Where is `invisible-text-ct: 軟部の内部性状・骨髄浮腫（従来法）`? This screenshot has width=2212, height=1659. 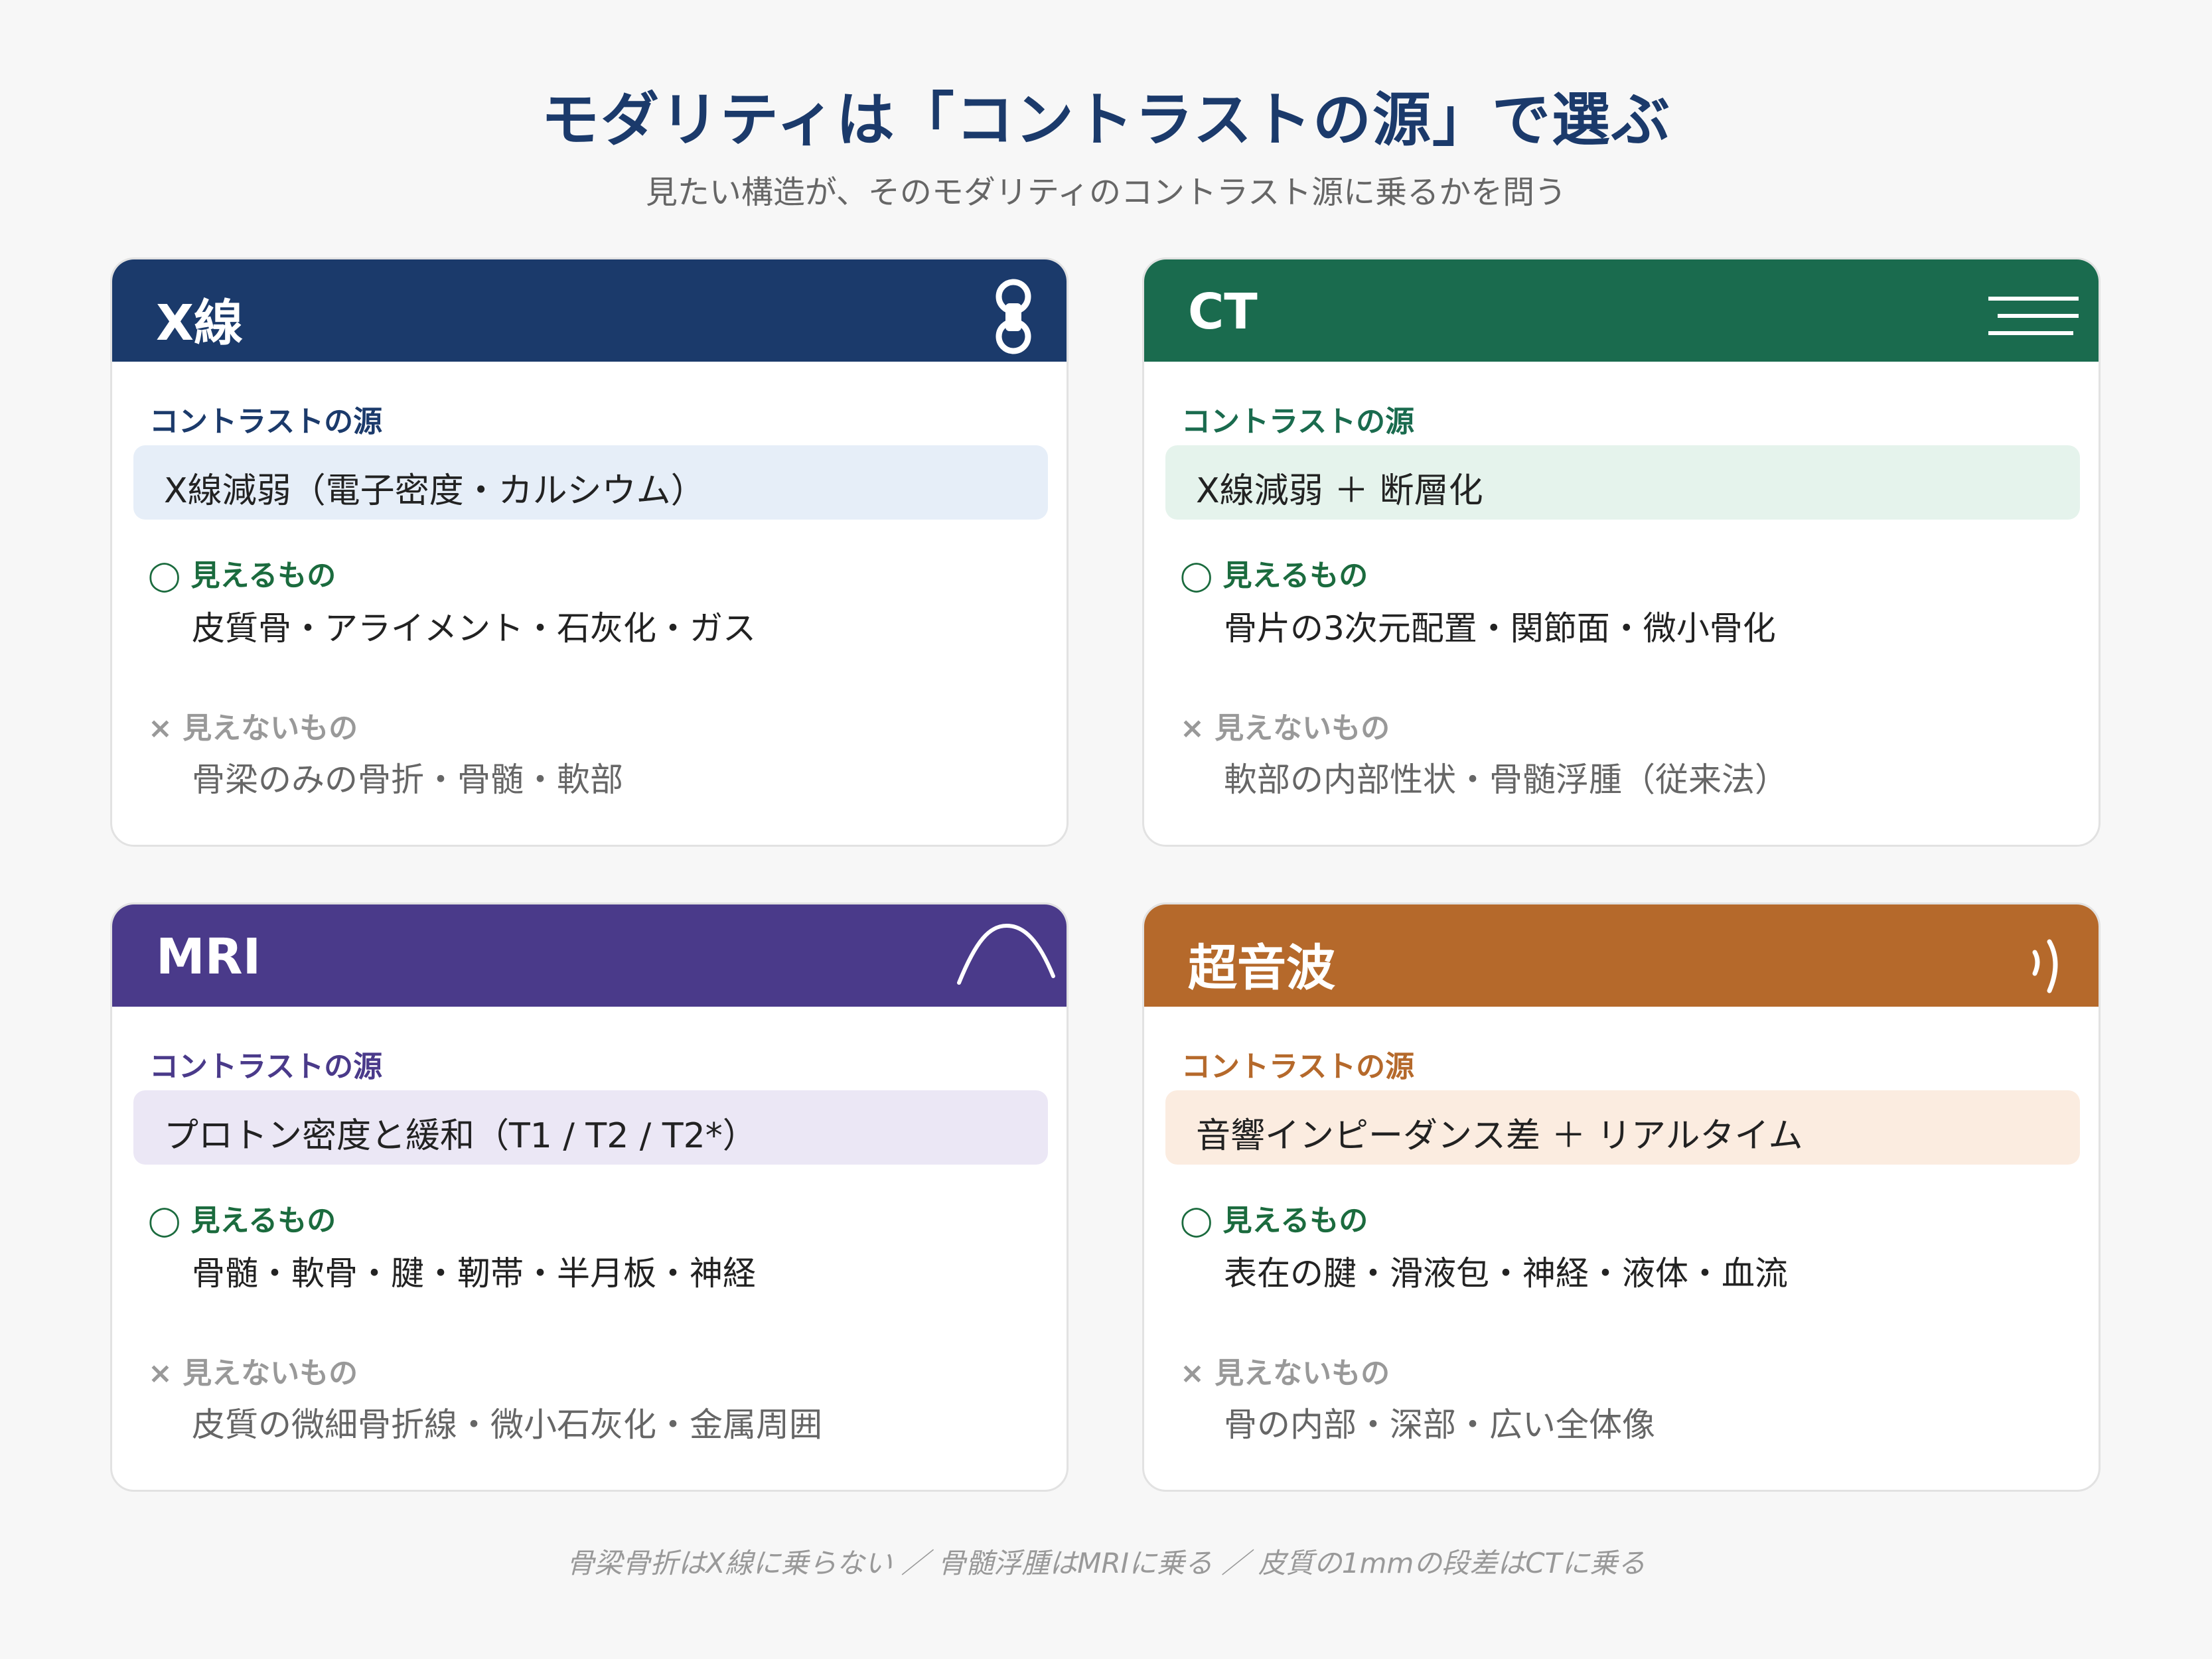 invisible-text-ct: 軟部の内部性状・骨髄浮腫（従来法） is located at coordinates (1506, 779).